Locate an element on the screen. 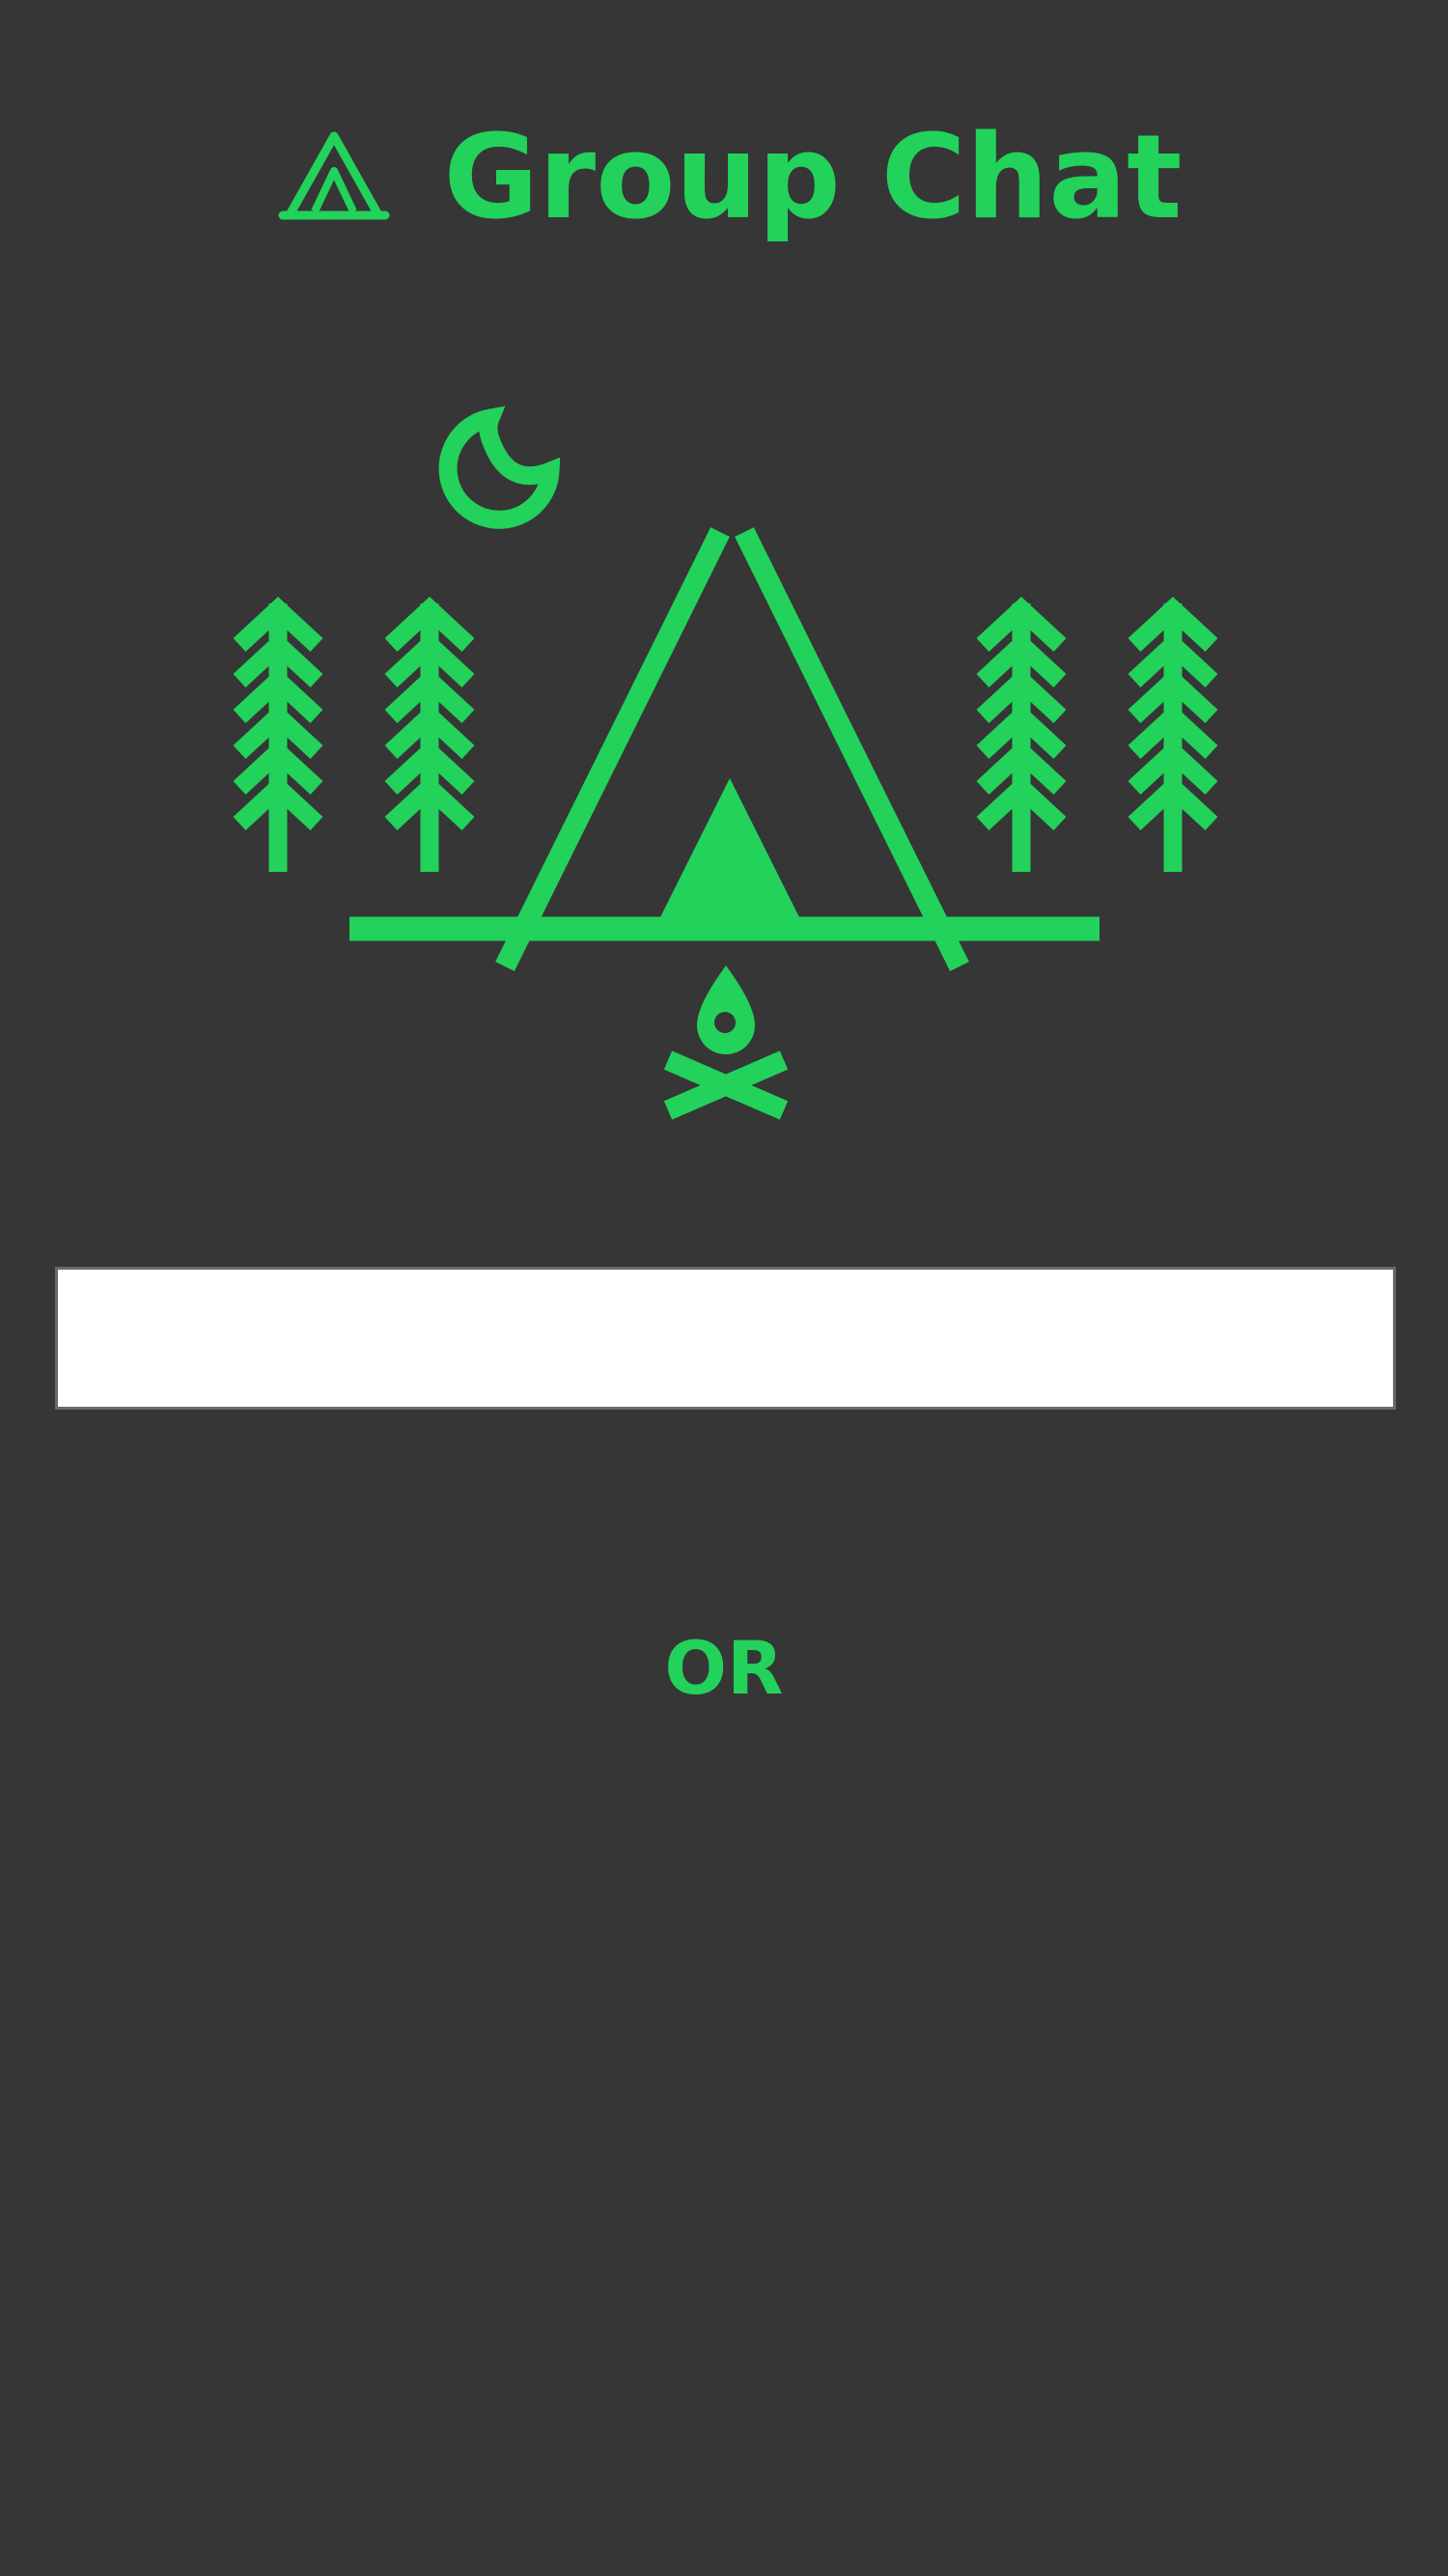  name-input is located at coordinates (725, 1339).